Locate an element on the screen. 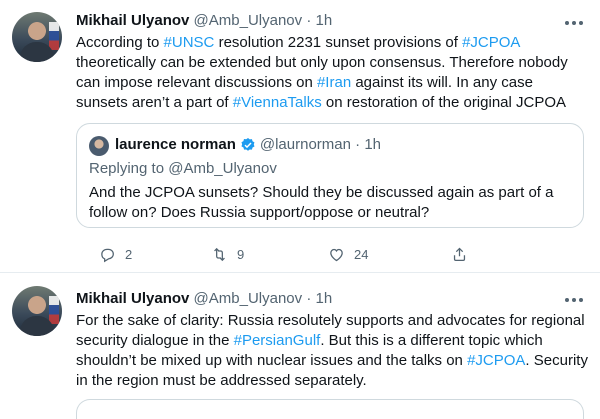 This screenshot has height=419, width=600. like-icon is located at coordinates (336, 254).